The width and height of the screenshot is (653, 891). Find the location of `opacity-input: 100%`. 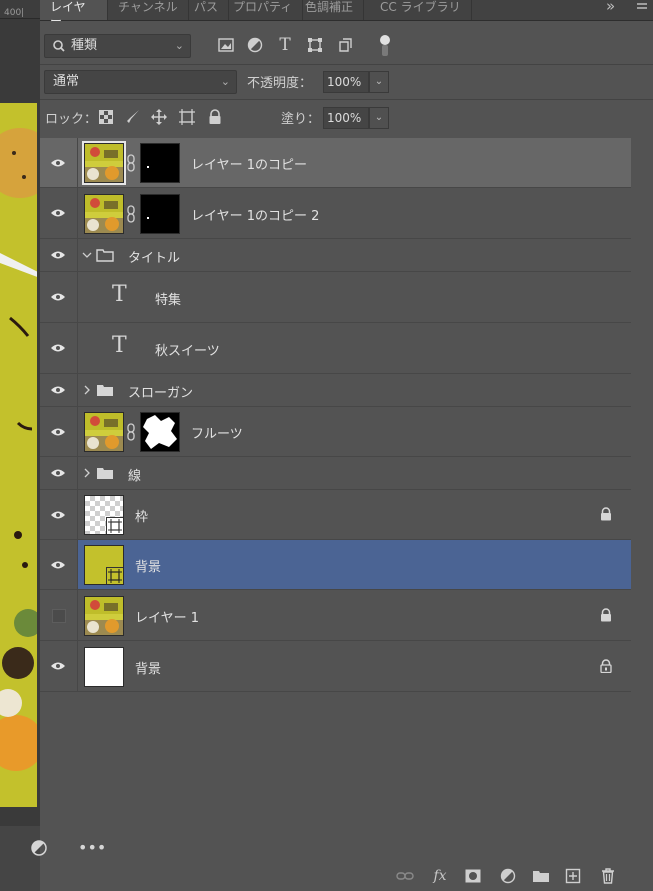

opacity-input: 100% is located at coordinates (346, 82).